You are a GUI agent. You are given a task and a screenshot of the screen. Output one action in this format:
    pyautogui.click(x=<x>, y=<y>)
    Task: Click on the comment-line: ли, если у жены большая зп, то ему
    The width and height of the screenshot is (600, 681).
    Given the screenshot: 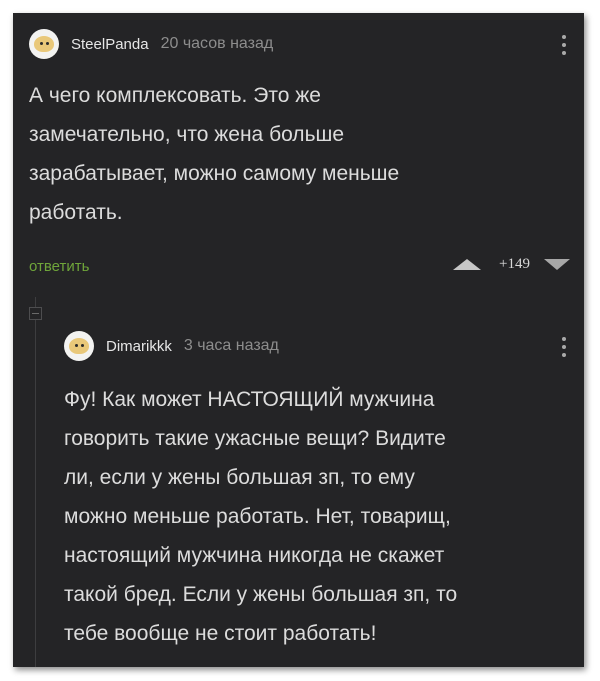 What is the action you would take?
    pyautogui.click(x=239, y=477)
    